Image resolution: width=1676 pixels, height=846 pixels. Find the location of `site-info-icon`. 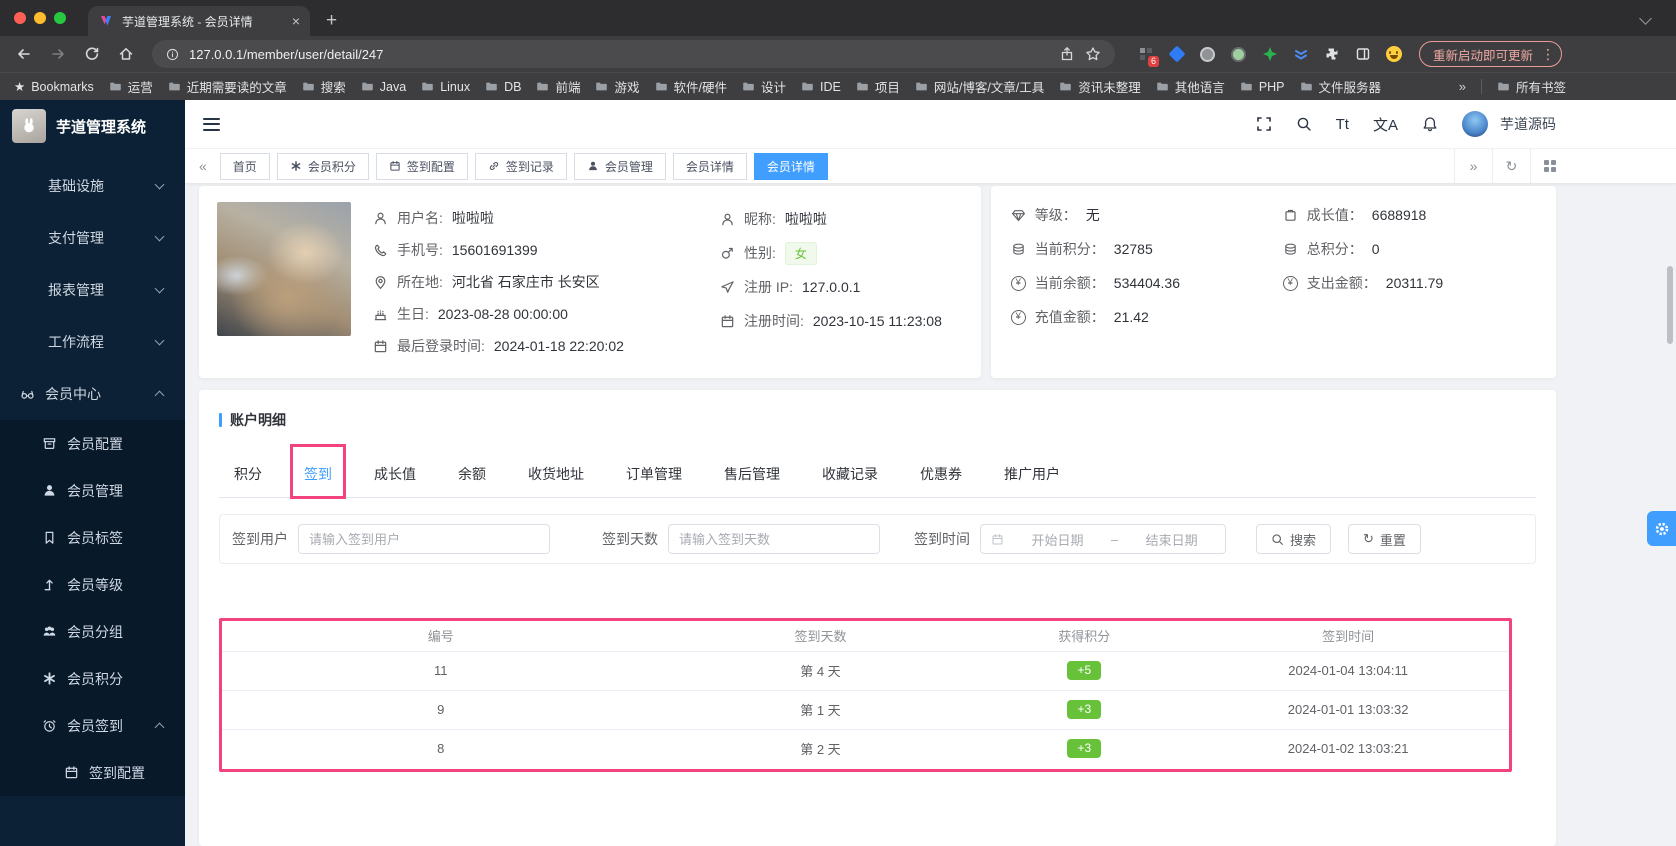

site-info-icon is located at coordinates (172, 54).